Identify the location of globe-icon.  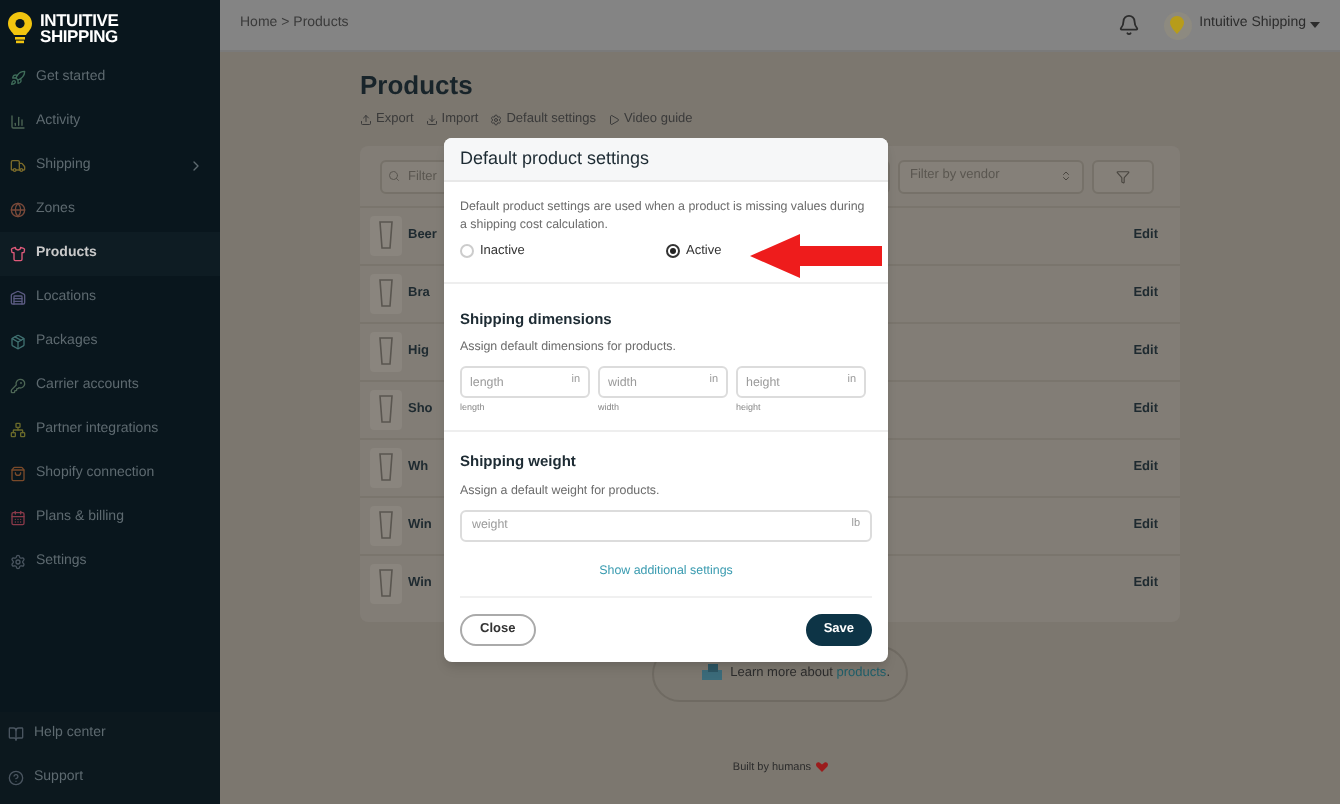
(18, 210).